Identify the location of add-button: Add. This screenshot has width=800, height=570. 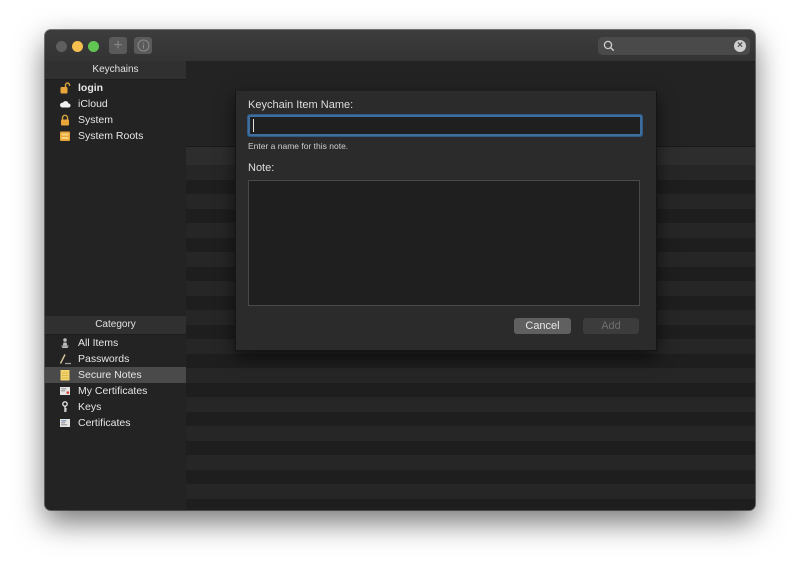
(611, 326).